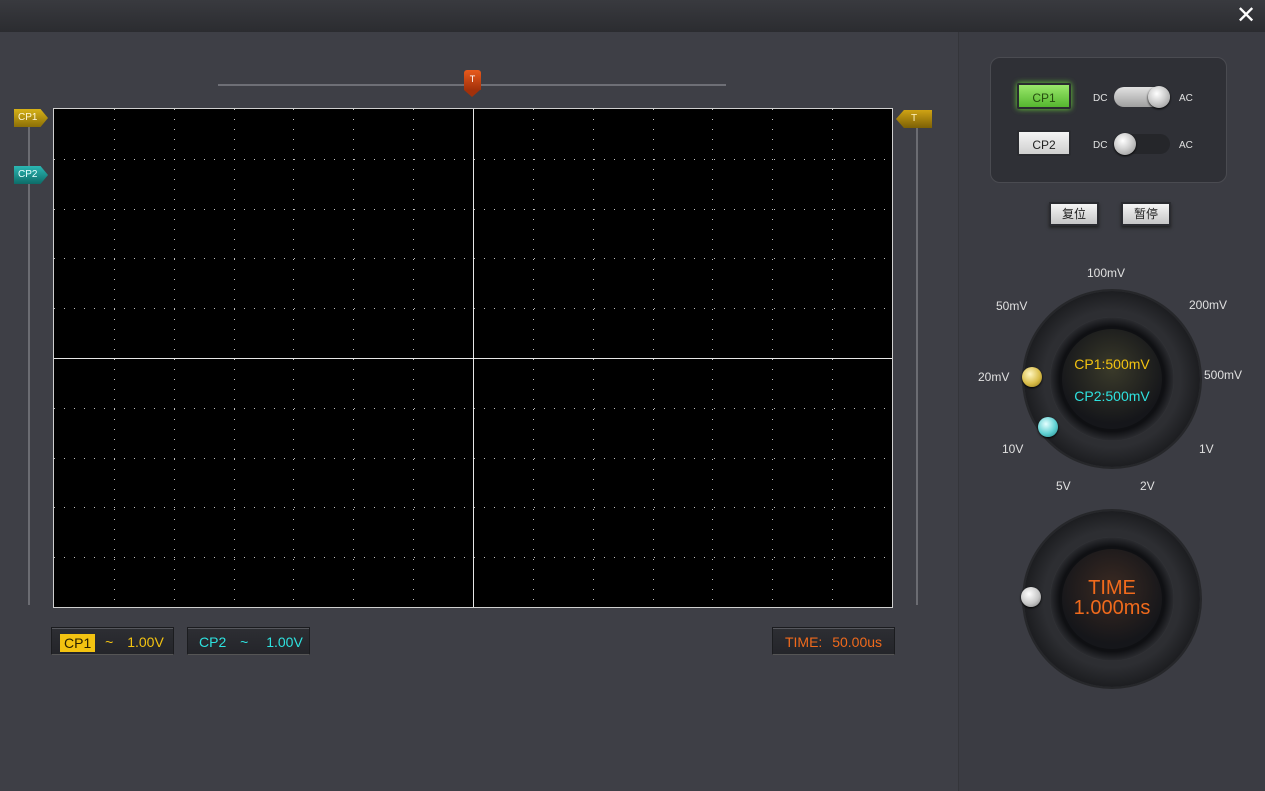 The image size is (1265, 791). I want to click on cp1-coupling-toggle, so click(1142, 97).